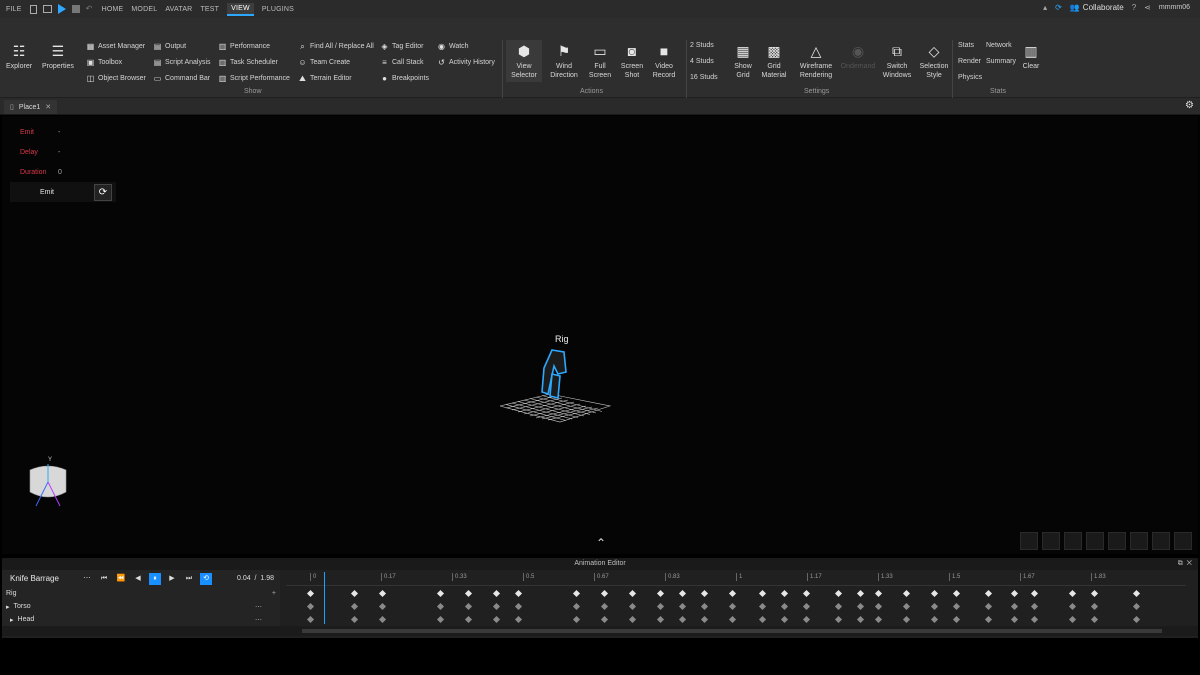  Describe the element at coordinates (254, 78) in the screenshot. I see `script-performance-button: ▥ Script Performance` at that location.